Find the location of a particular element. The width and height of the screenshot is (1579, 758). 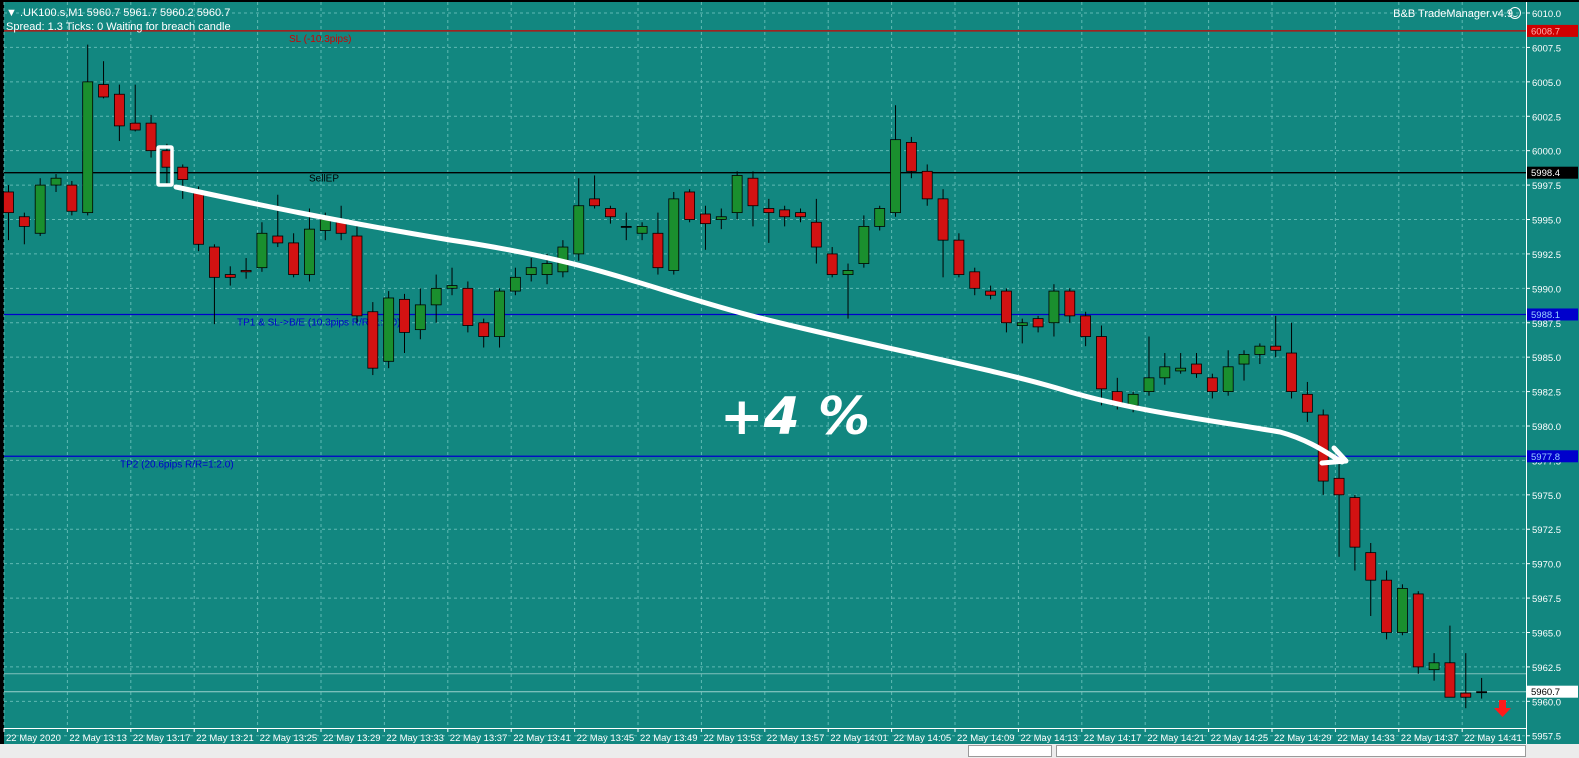

y-tick-label: 5997.5 is located at coordinates (1546, 186).